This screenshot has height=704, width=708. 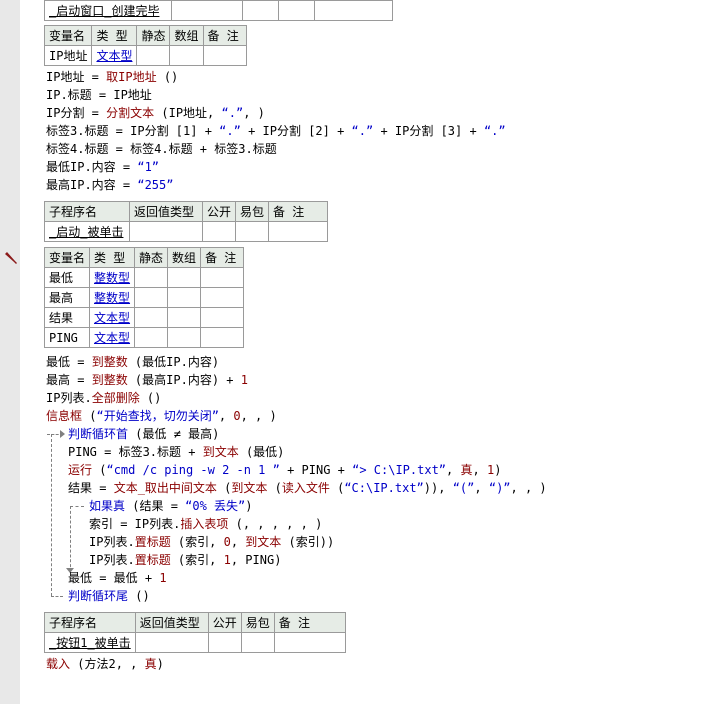 I want to click on col-header: 静态, so click(x=153, y=35).